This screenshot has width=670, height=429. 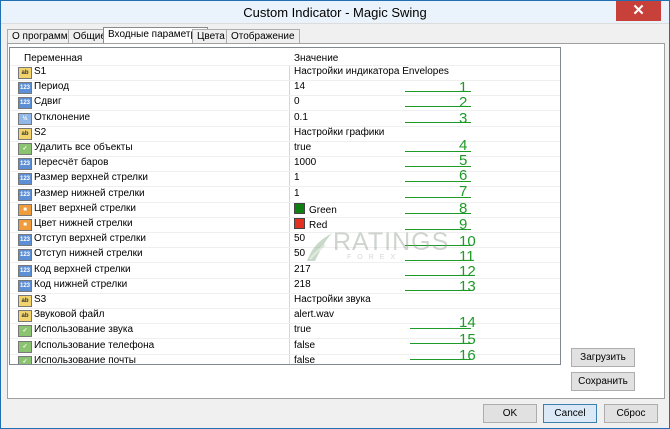 I want to click on parameter-row: ✓ Использование звука true, so click(x=285, y=331).